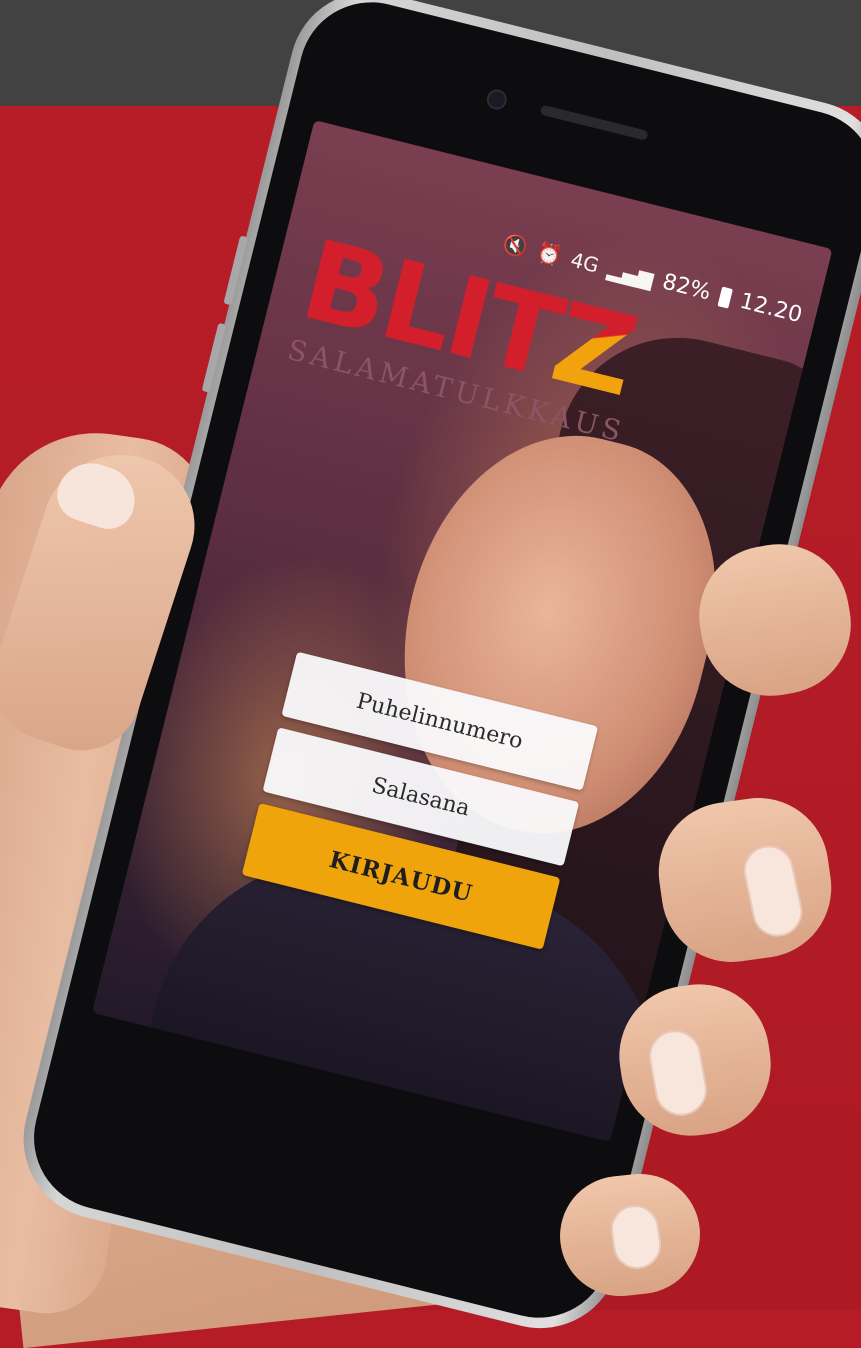 Image resolution: width=861 pixels, height=1348 pixels. Describe the element at coordinates (515, 245) in the screenshot. I see `mute-icon: 🔇` at that location.